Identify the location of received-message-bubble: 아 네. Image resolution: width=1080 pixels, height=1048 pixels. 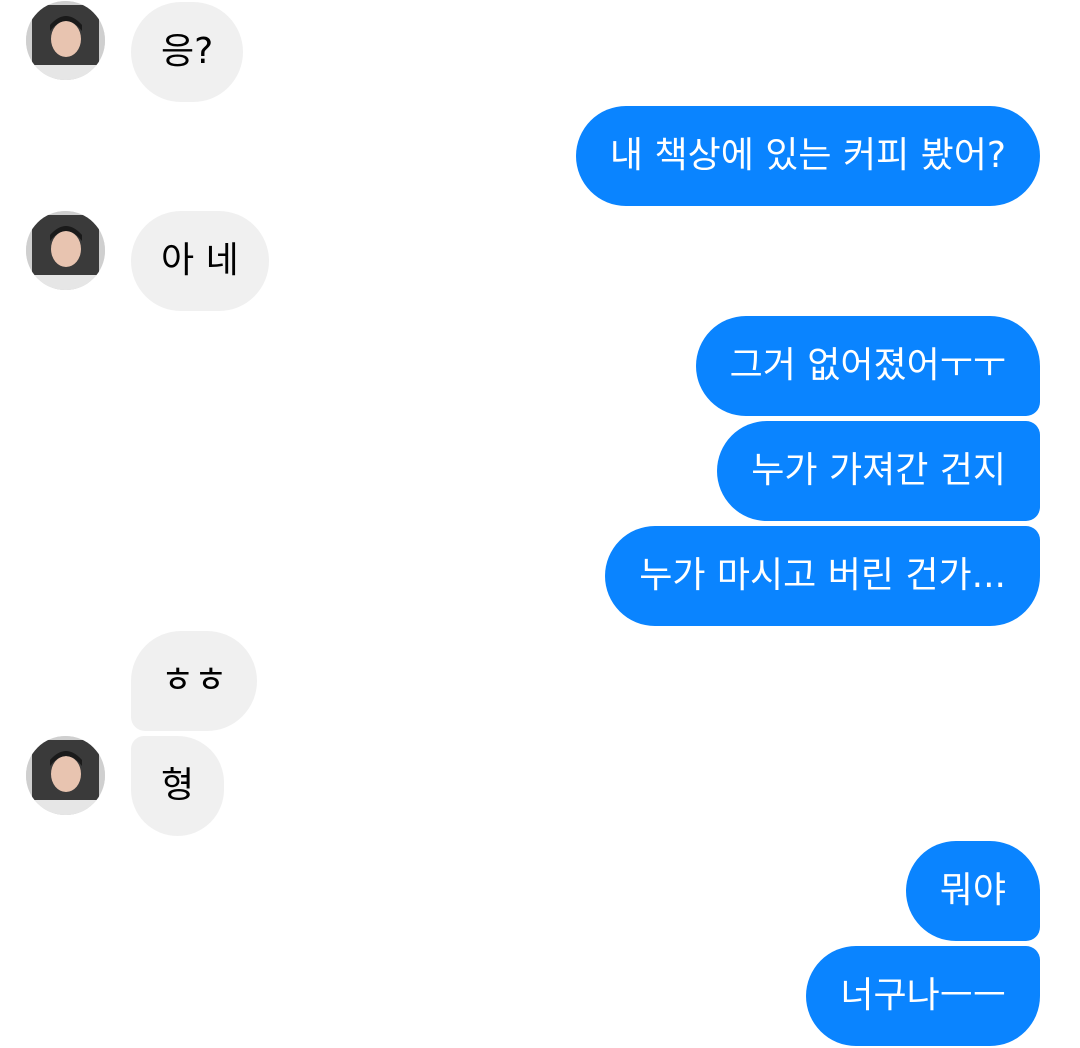
(200, 261).